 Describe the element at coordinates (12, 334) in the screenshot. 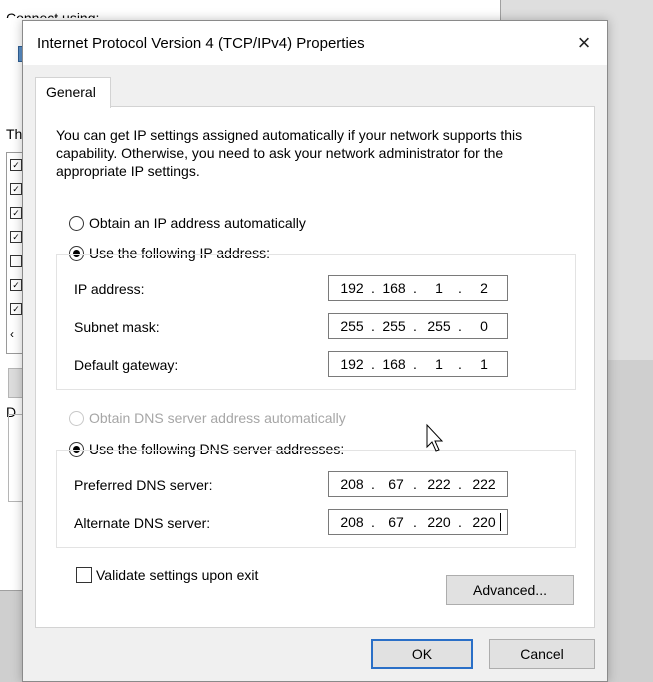

I see `scroll-left-icon: ‹` at that location.